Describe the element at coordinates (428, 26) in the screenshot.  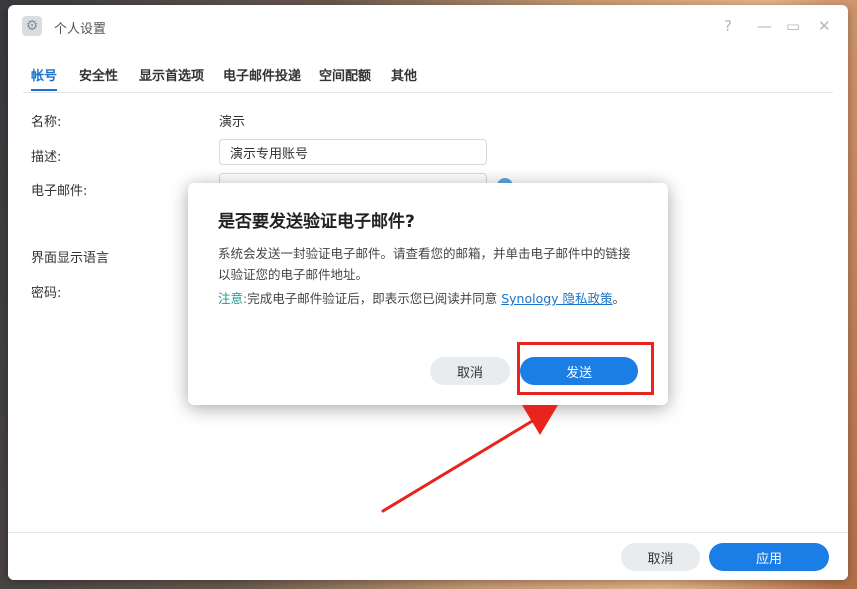
I see `title-bar: ⚙ 个人设置 ? — ▭ ✕` at that location.